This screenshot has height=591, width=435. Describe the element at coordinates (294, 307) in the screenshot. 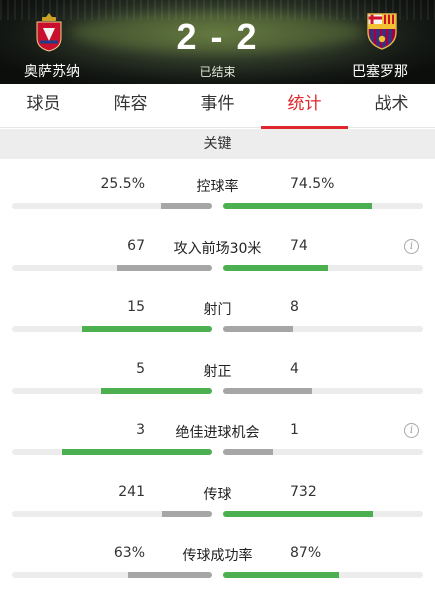

I see `away-value: 8` at that location.